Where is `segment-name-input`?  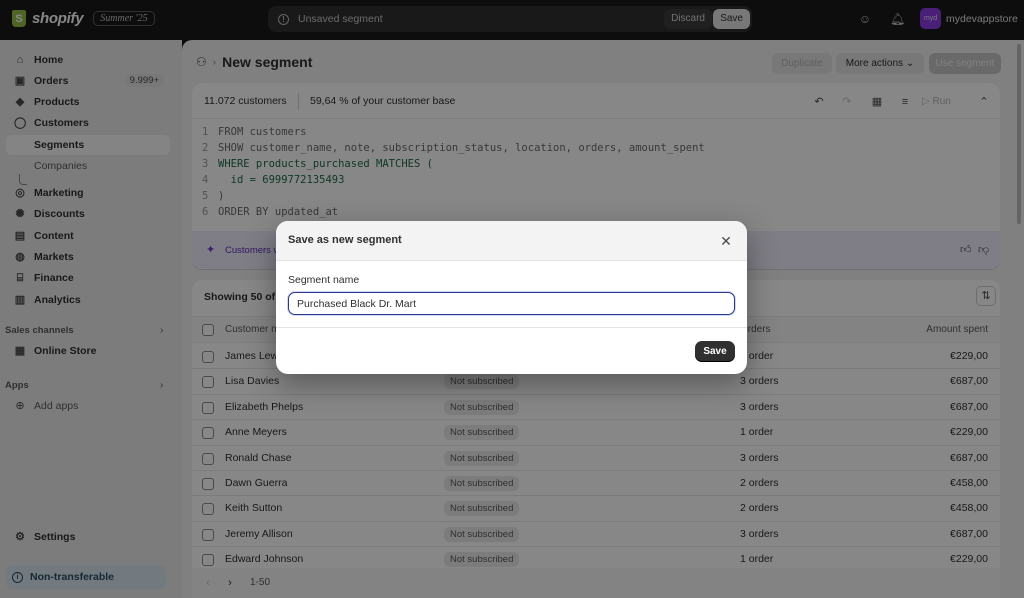 segment-name-input is located at coordinates (511, 303).